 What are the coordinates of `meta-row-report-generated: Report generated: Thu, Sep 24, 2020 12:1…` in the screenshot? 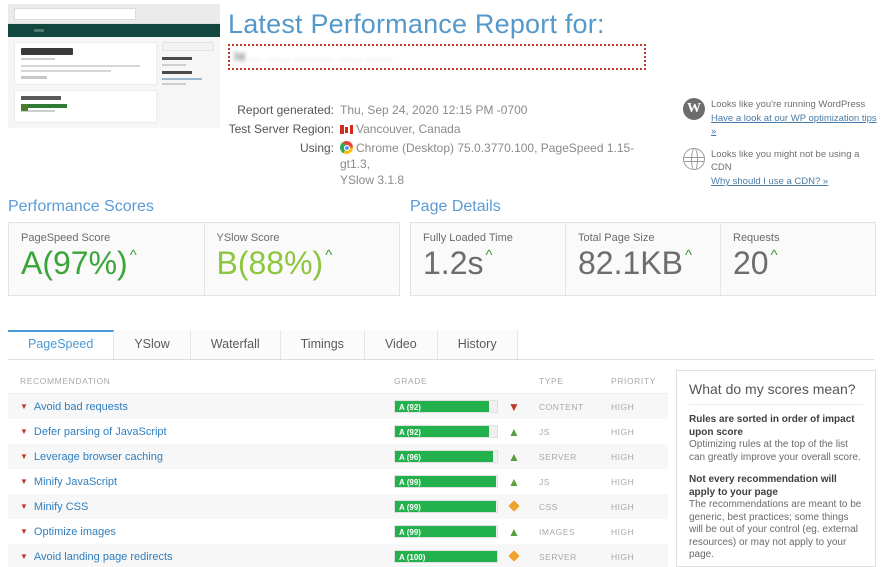 It's located at (443, 110).